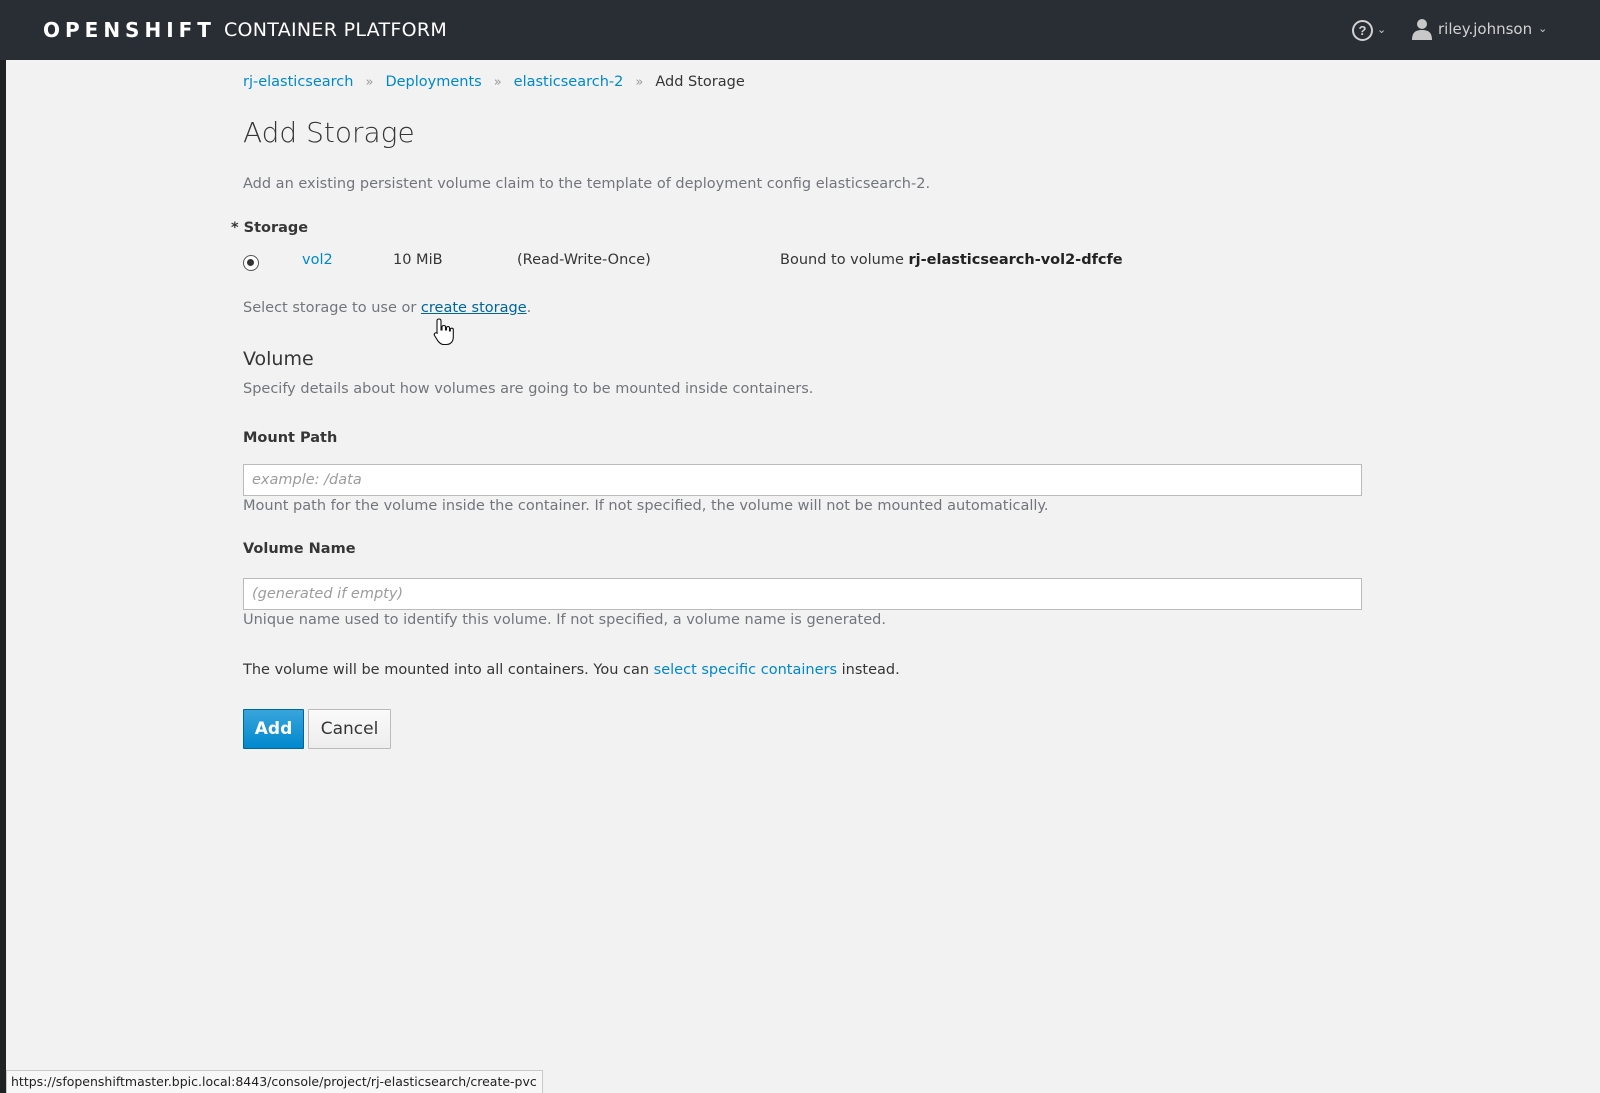  I want to click on hand-pointer-cursor-icon, so click(443, 332).